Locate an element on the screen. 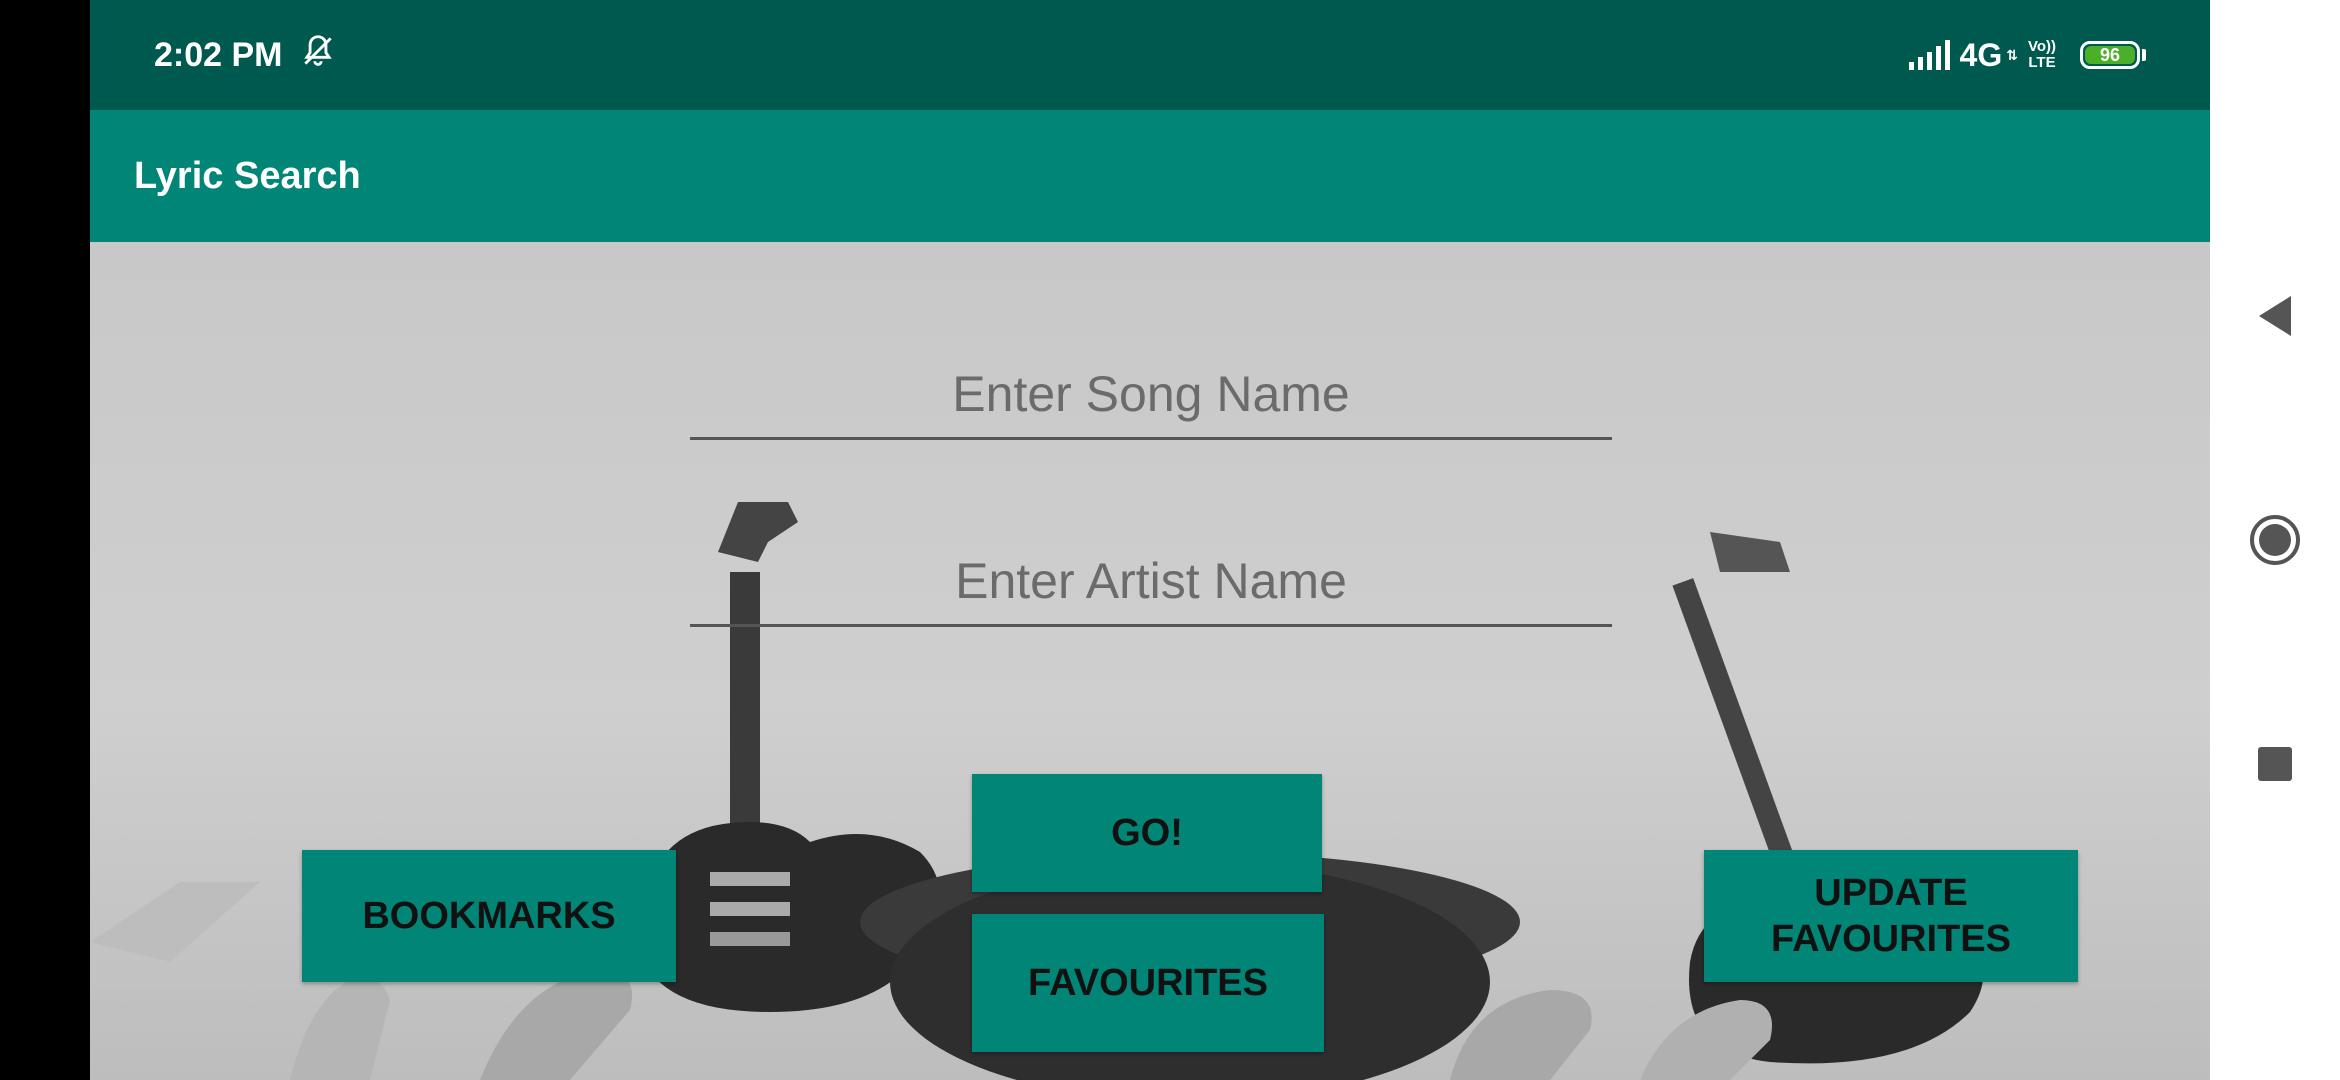  data-arrows-icon: ⇅ is located at coordinates (2012, 54).